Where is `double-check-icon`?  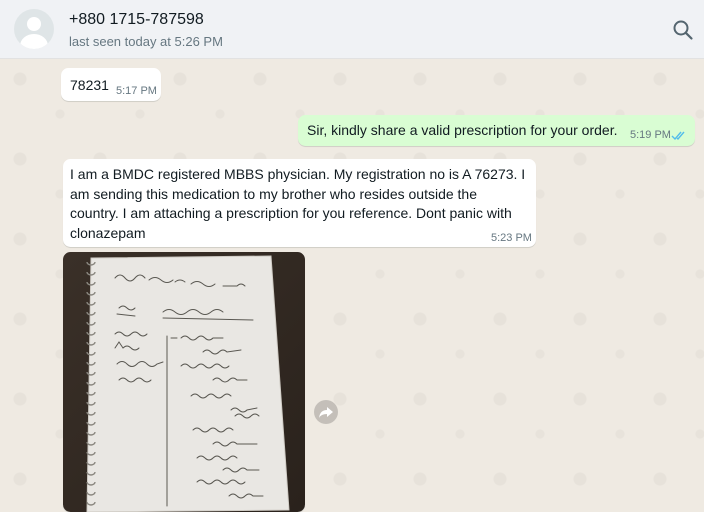
double-check-icon is located at coordinates (679, 136).